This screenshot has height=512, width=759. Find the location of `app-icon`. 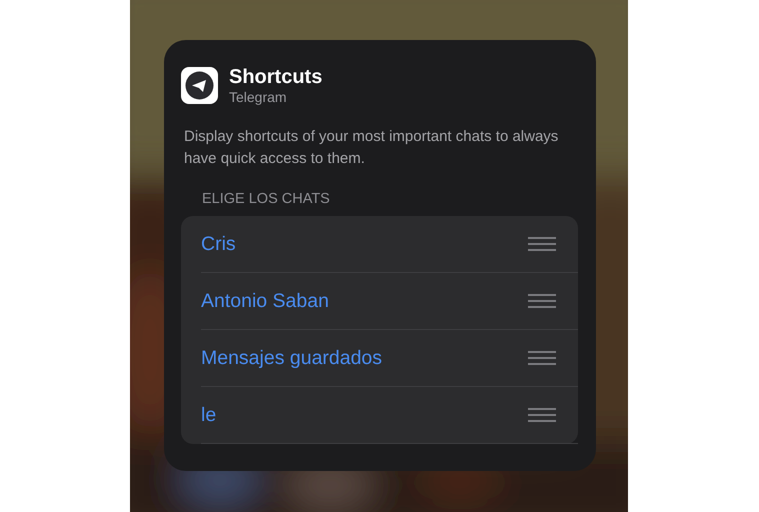

app-icon is located at coordinates (199, 85).